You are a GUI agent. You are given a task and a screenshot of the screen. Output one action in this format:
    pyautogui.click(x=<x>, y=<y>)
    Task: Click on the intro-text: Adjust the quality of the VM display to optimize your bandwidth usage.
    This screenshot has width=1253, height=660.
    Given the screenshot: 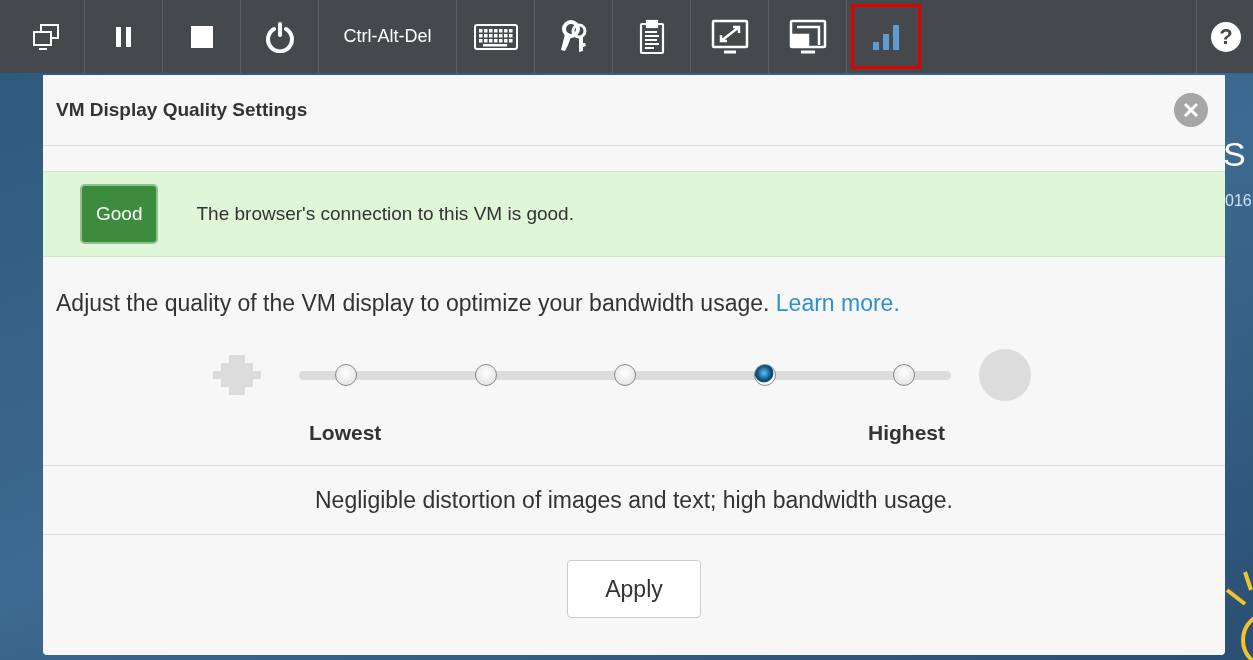 What is the action you would take?
    pyautogui.click(x=413, y=303)
    